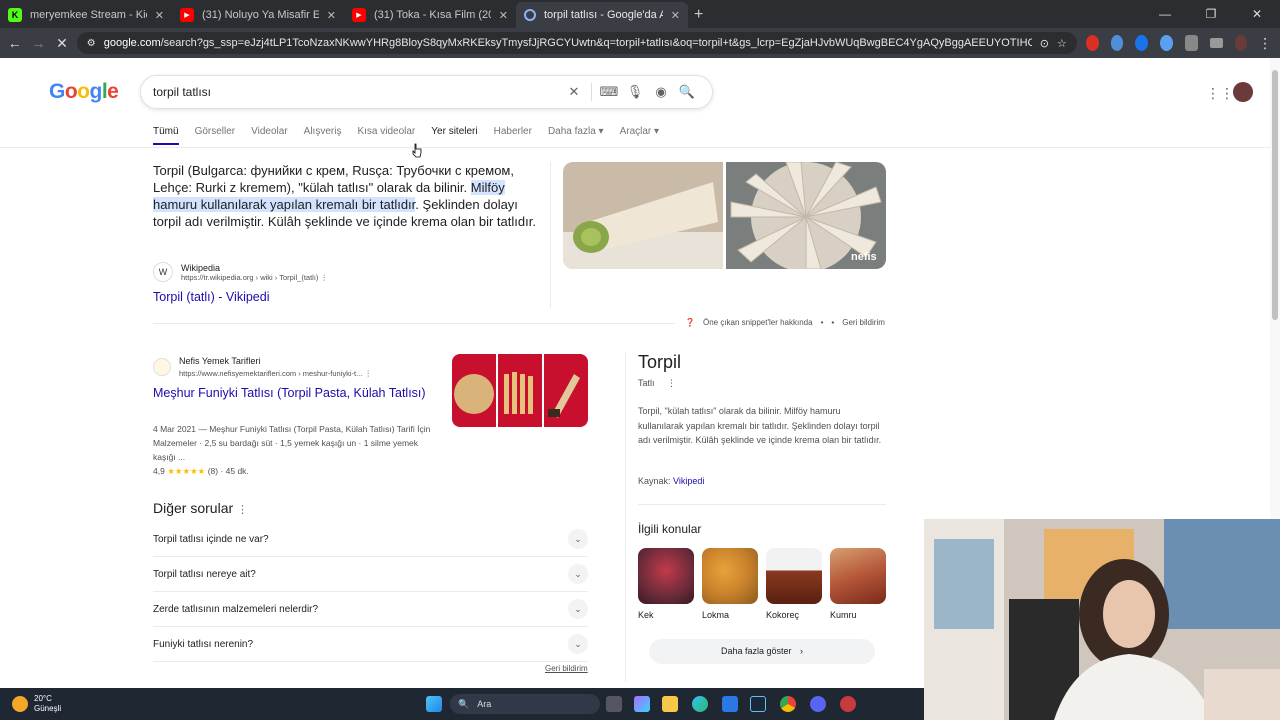  I want to click on stop-loading-icon: ✕, so click(62, 43).